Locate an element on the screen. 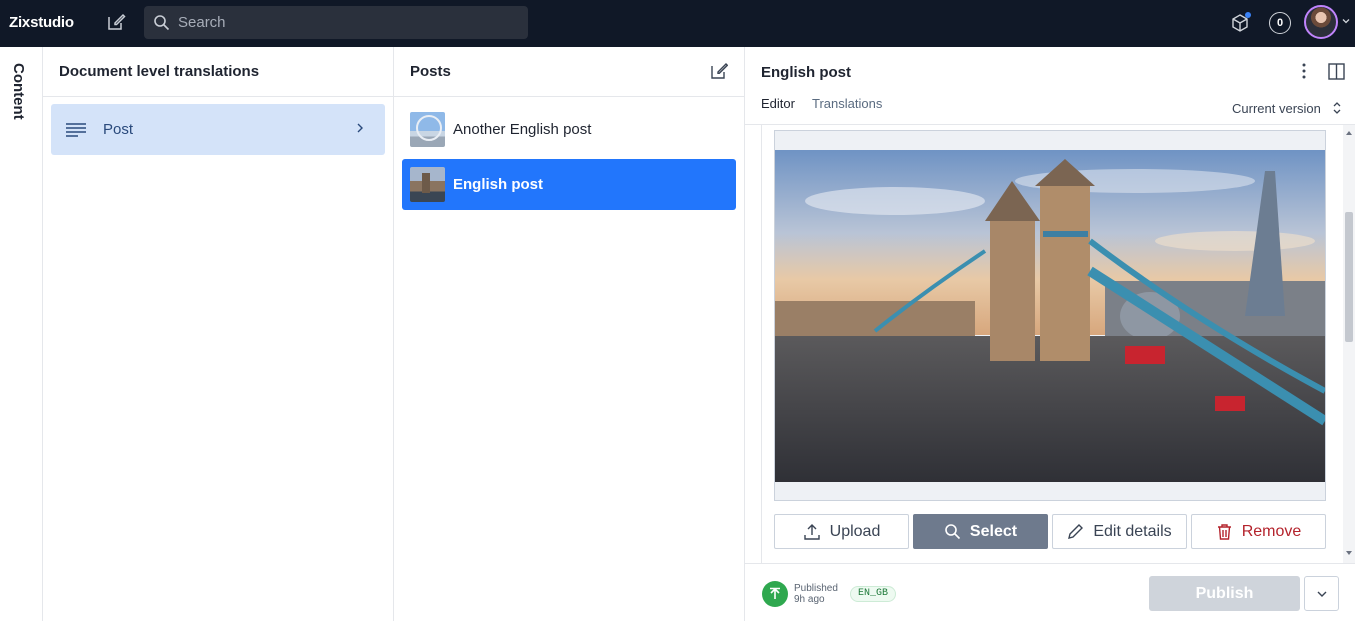 Image resolution: width=1355 pixels, height=621 pixels. document-lines-icon is located at coordinates (76, 129).